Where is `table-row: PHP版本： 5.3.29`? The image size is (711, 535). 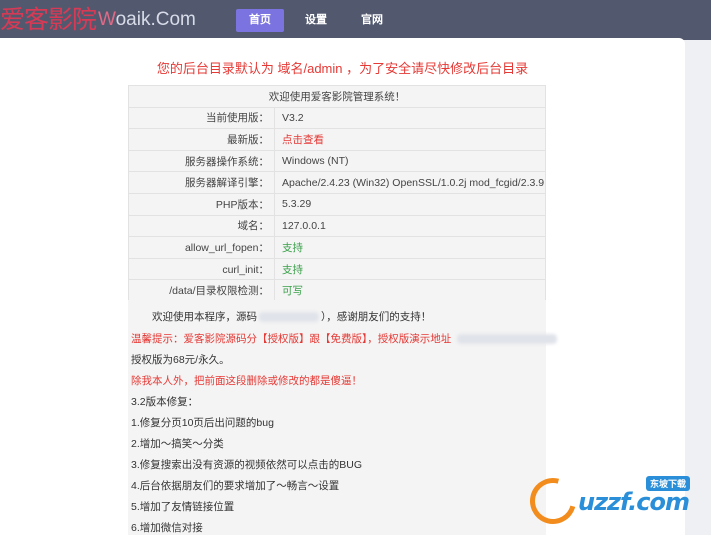 table-row: PHP版本： 5.3.29 is located at coordinates (337, 204).